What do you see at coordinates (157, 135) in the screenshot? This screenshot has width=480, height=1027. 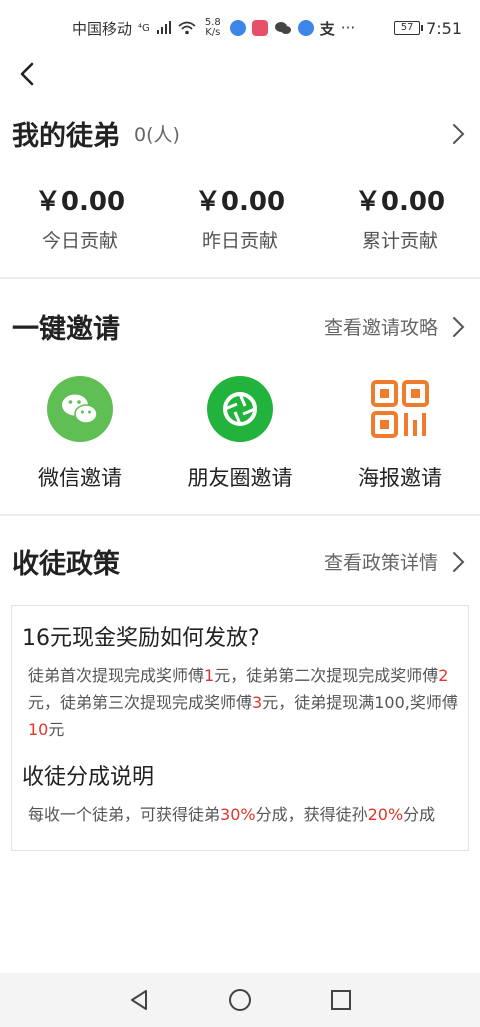 I see `apprentices-count: 0(人)` at bounding box center [157, 135].